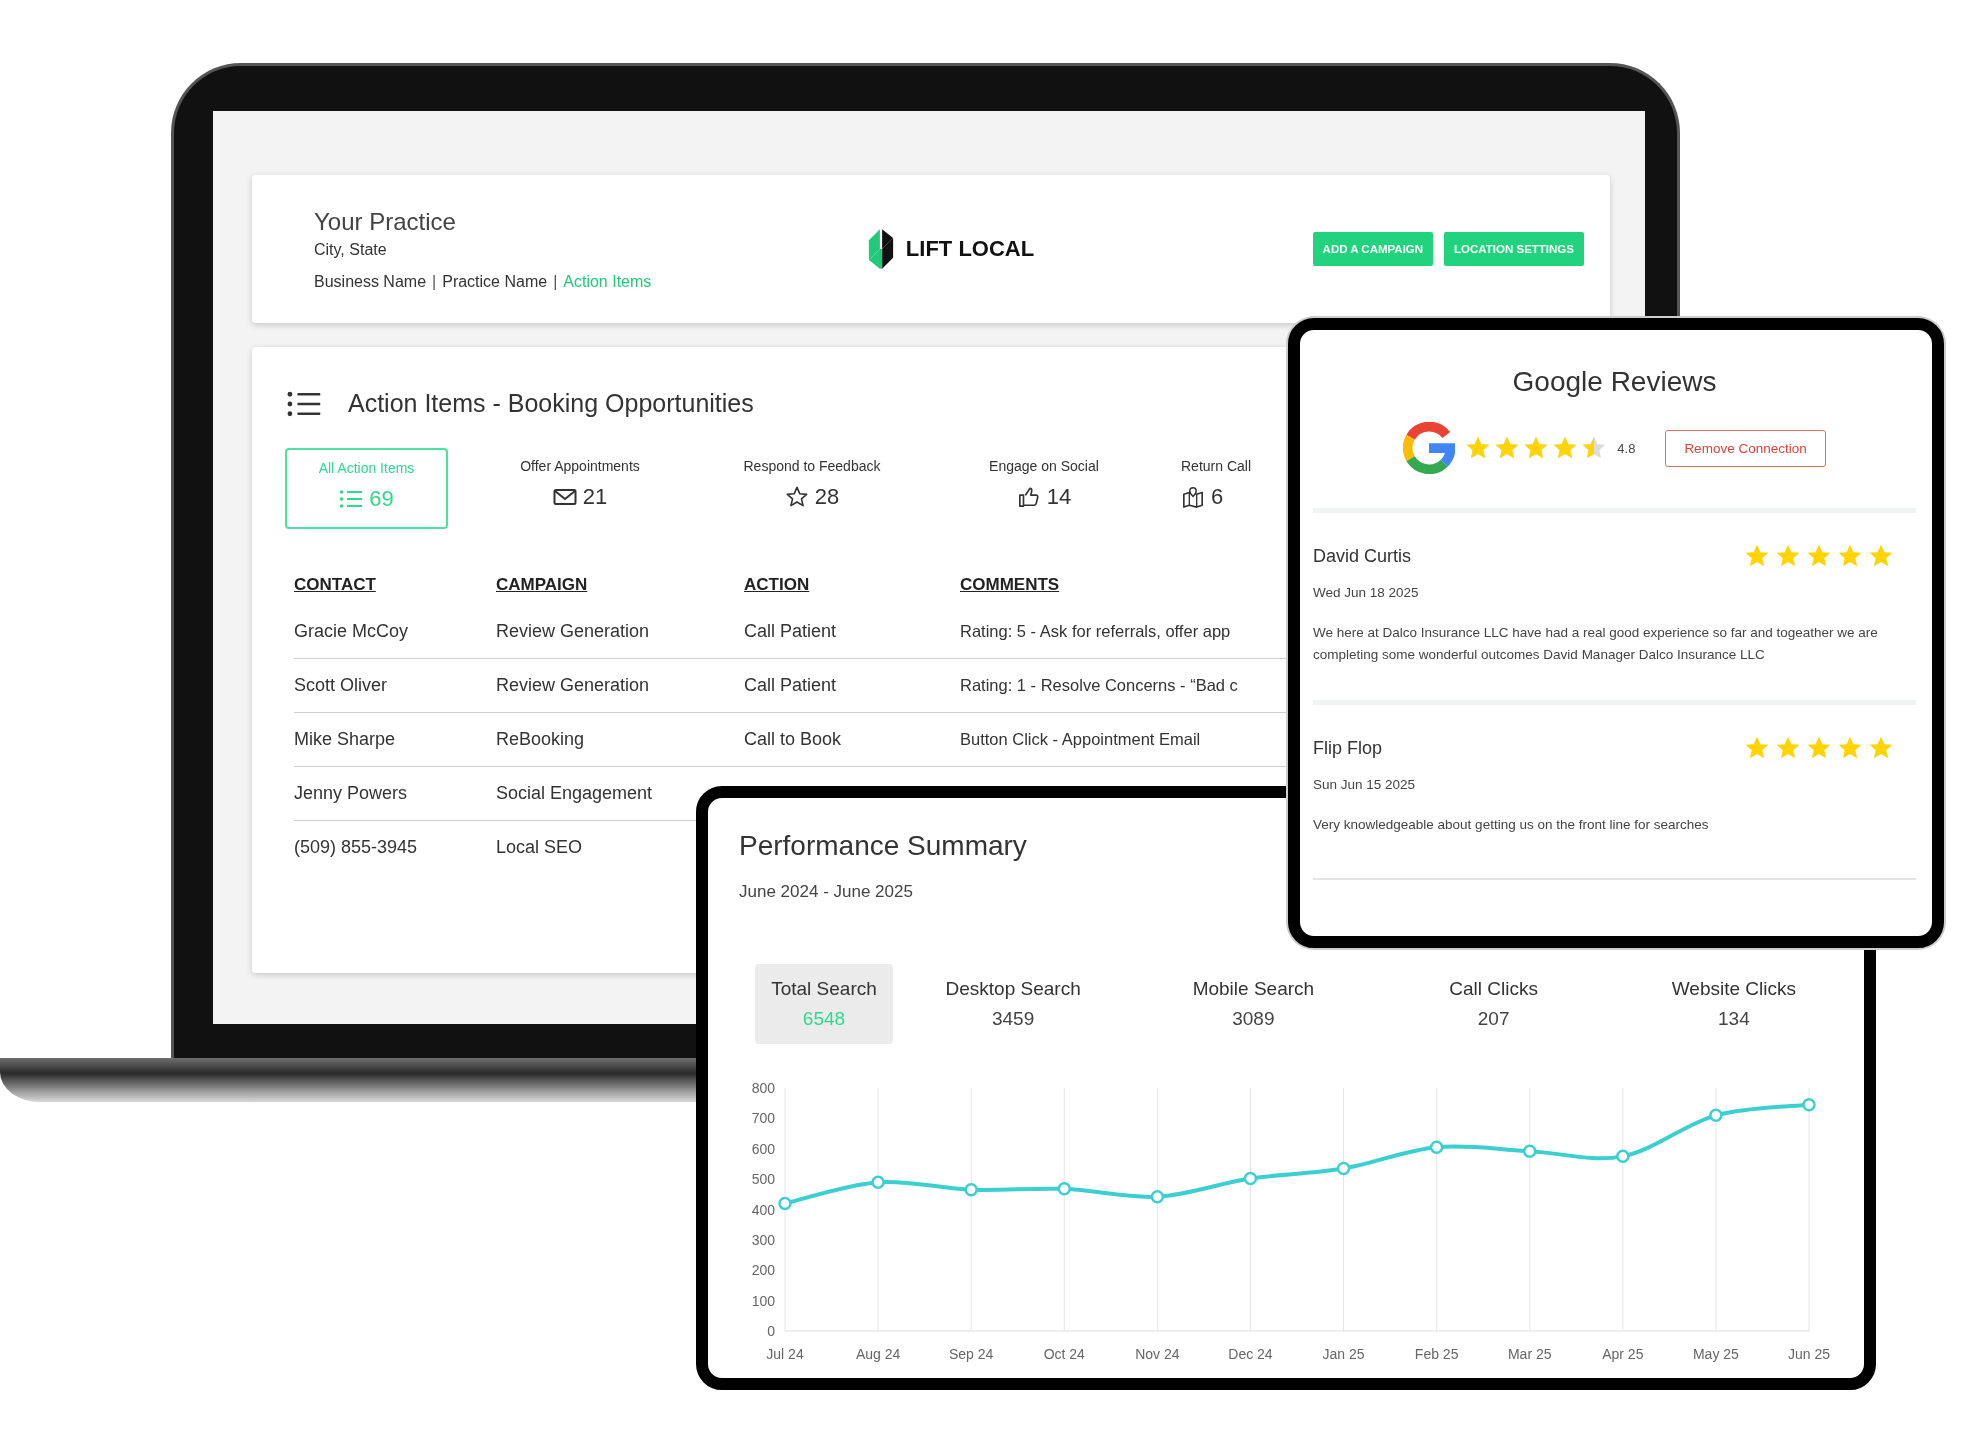 The image size is (1963, 1434). What do you see at coordinates (356, 847) in the screenshot?
I see `table-cell: (509) 855-3945` at bounding box center [356, 847].